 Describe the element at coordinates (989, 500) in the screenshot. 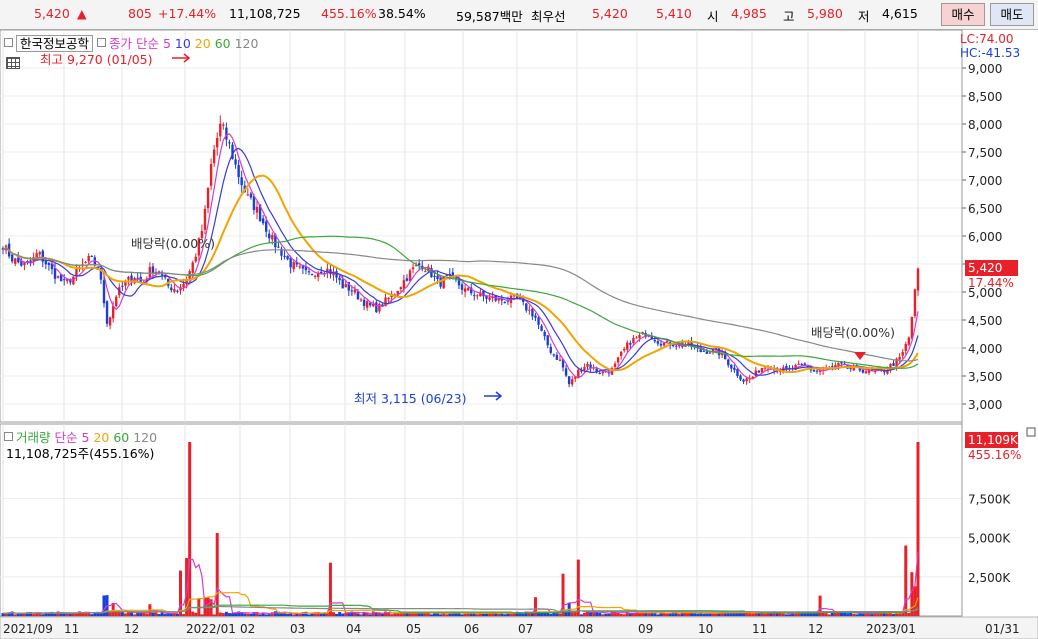

I see `y-tick-label: 7,500K` at that location.